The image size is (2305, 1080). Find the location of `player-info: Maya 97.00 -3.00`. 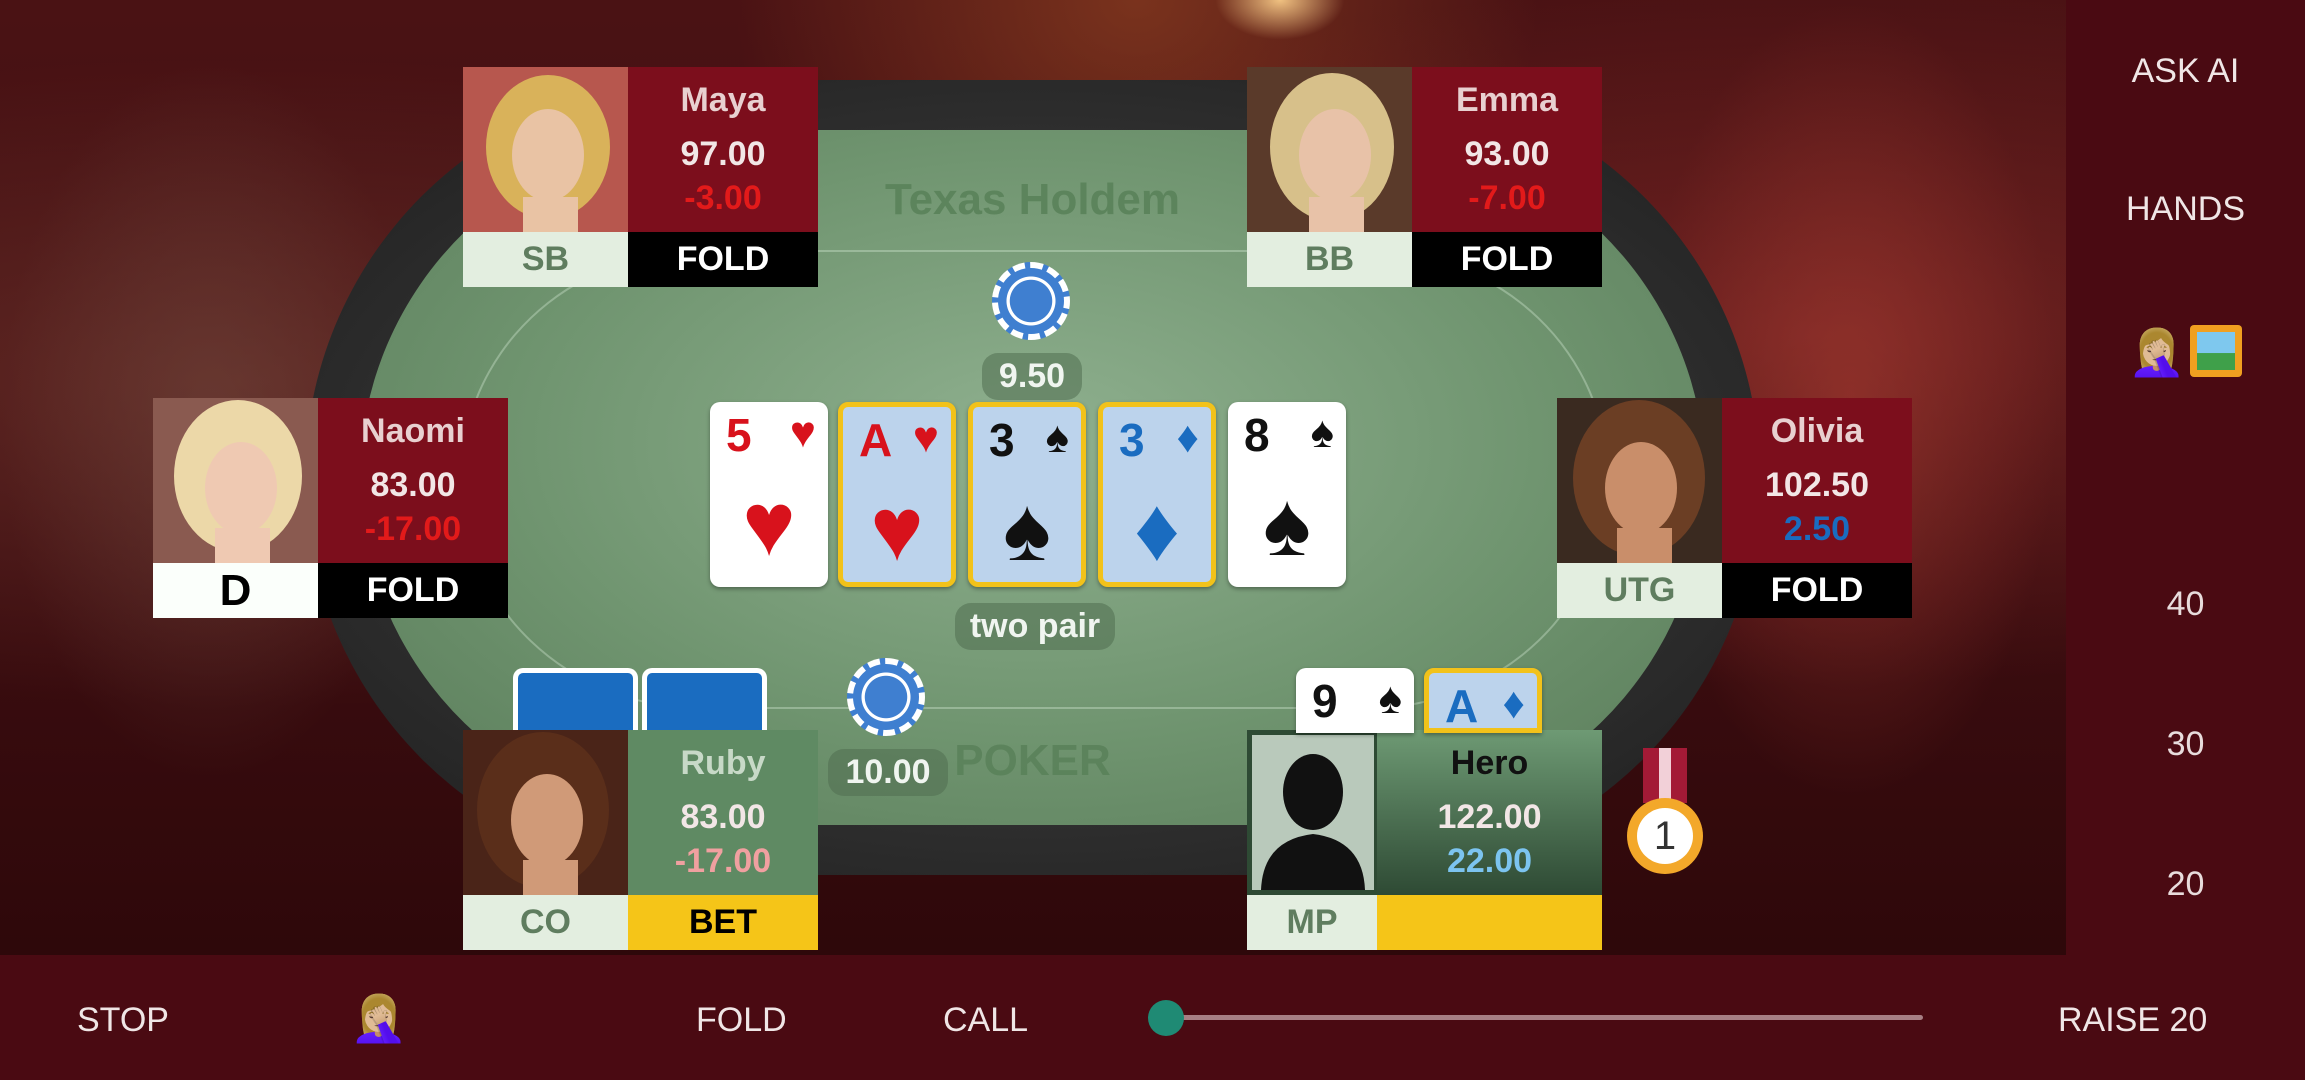

player-info: Maya 97.00 -3.00 is located at coordinates (723, 149).